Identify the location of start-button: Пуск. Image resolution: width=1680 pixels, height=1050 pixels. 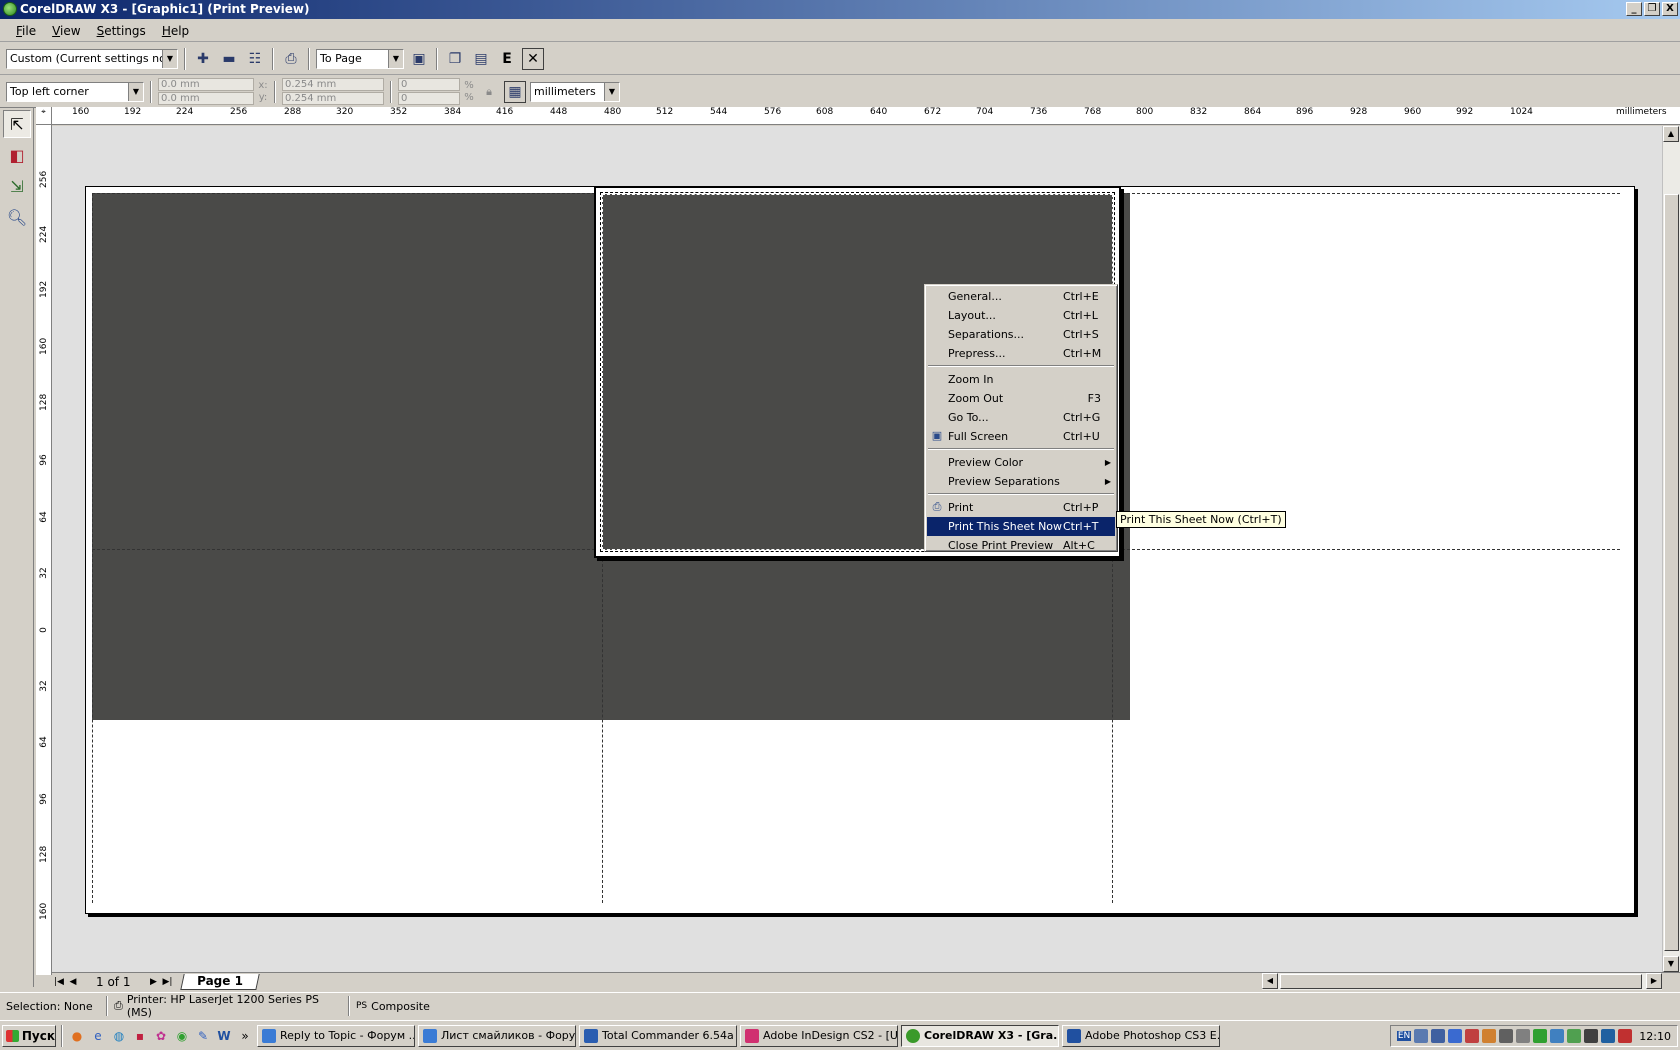
(29, 1035).